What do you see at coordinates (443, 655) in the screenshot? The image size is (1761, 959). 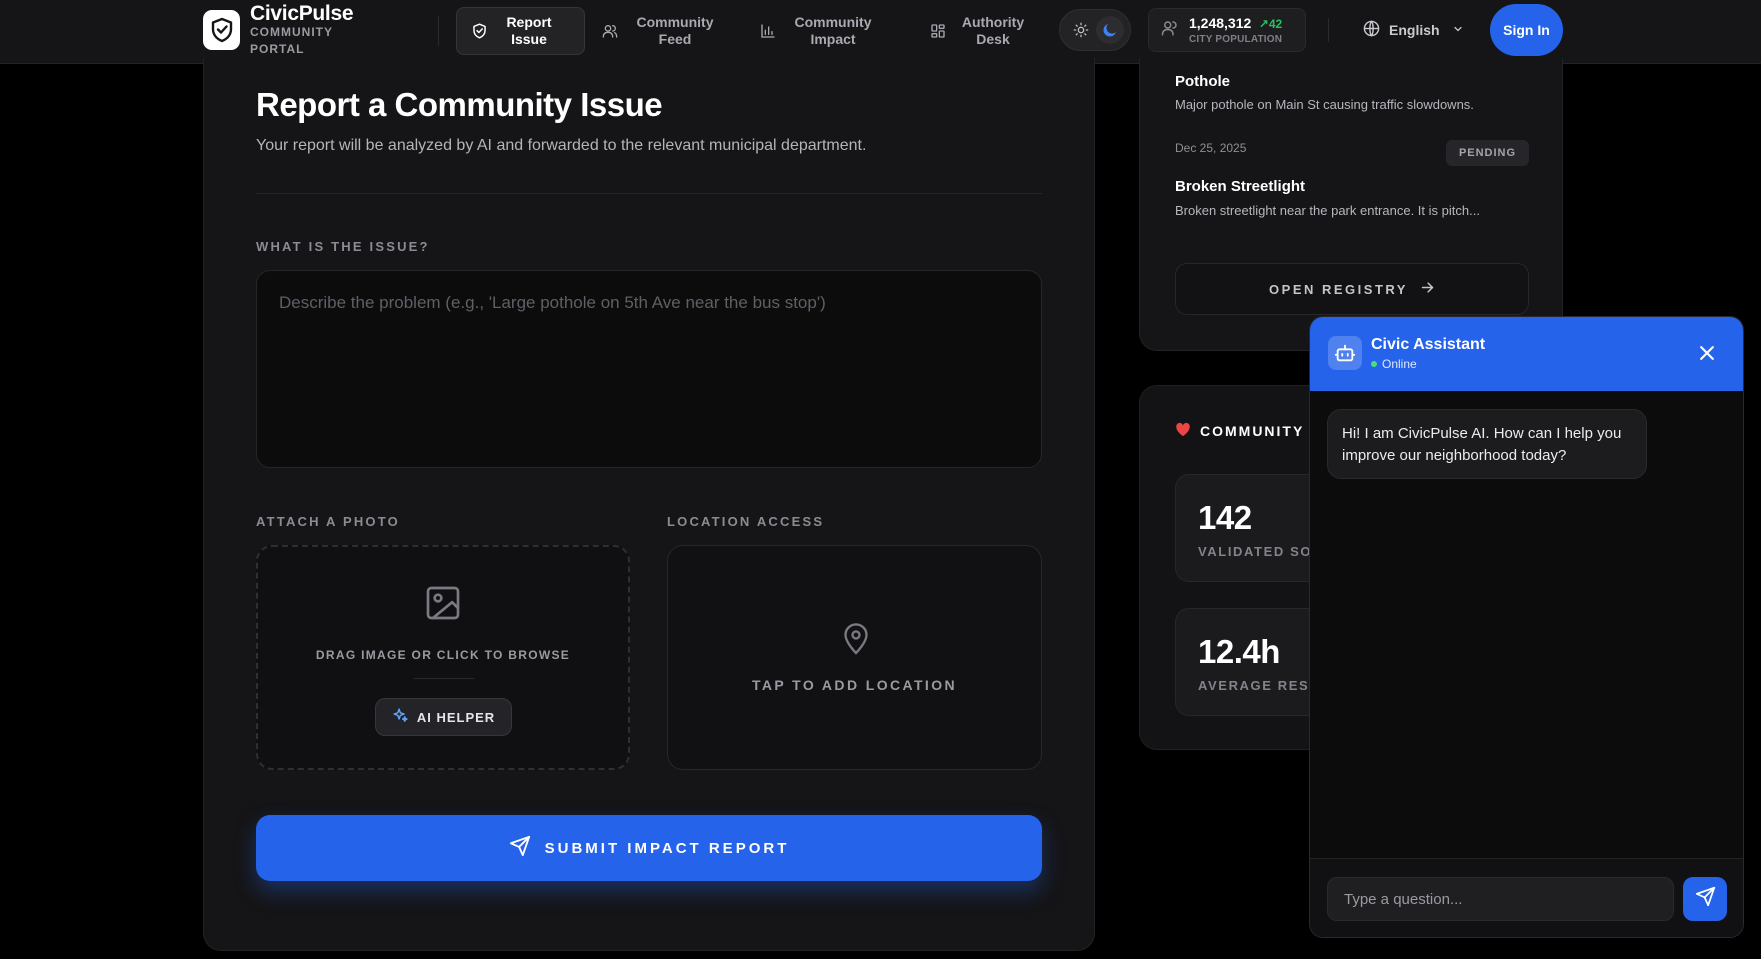 I see `photo-hint: DRAG IMAGE OR CLICK TO BROWSE` at bounding box center [443, 655].